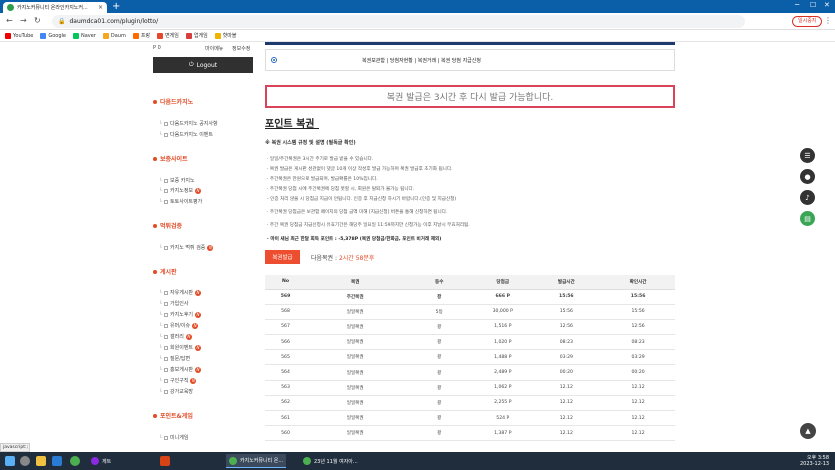 The height and width of the screenshot is (470, 835). What do you see at coordinates (75, 461) in the screenshot?
I see `chrome-icon` at bounding box center [75, 461].